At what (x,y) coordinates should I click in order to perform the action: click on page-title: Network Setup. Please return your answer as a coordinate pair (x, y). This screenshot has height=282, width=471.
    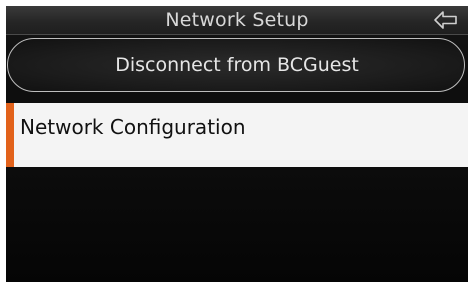
    Looking at the image, I should click on (237, 20).